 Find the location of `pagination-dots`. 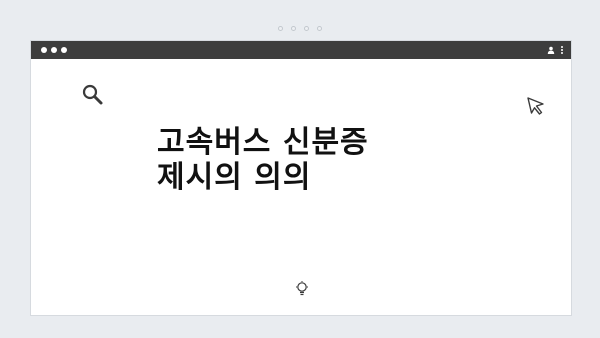

pagination-dots is located at coordinates (300, 28).